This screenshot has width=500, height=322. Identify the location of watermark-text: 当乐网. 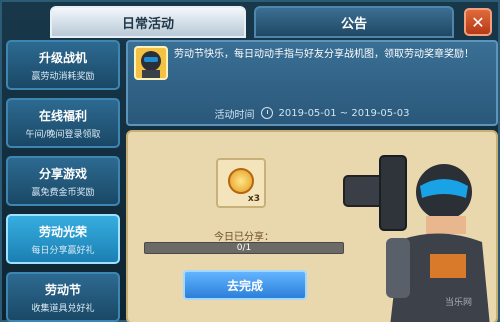
(458, 303).